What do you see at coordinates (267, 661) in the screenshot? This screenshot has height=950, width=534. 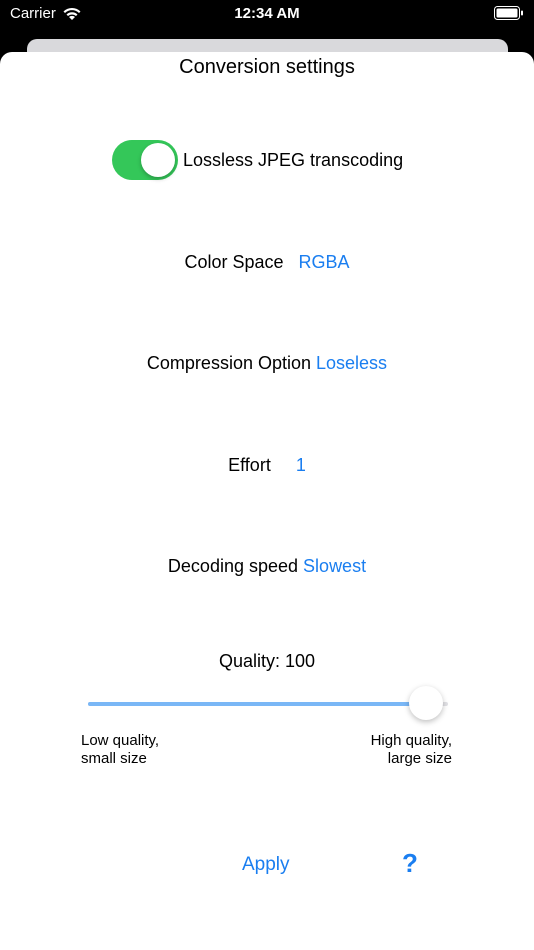 I see `quality-label: Quality: 100` at bounding box center [267, 661].